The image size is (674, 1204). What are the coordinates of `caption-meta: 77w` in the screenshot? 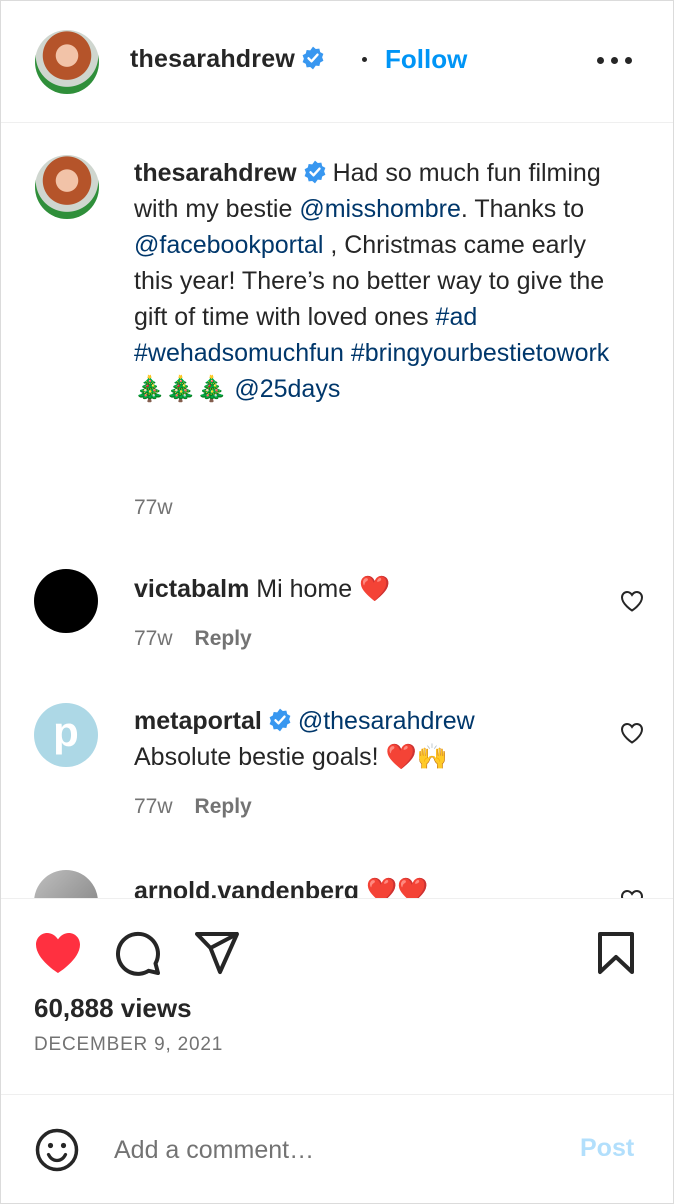 It's located at (153, 508).